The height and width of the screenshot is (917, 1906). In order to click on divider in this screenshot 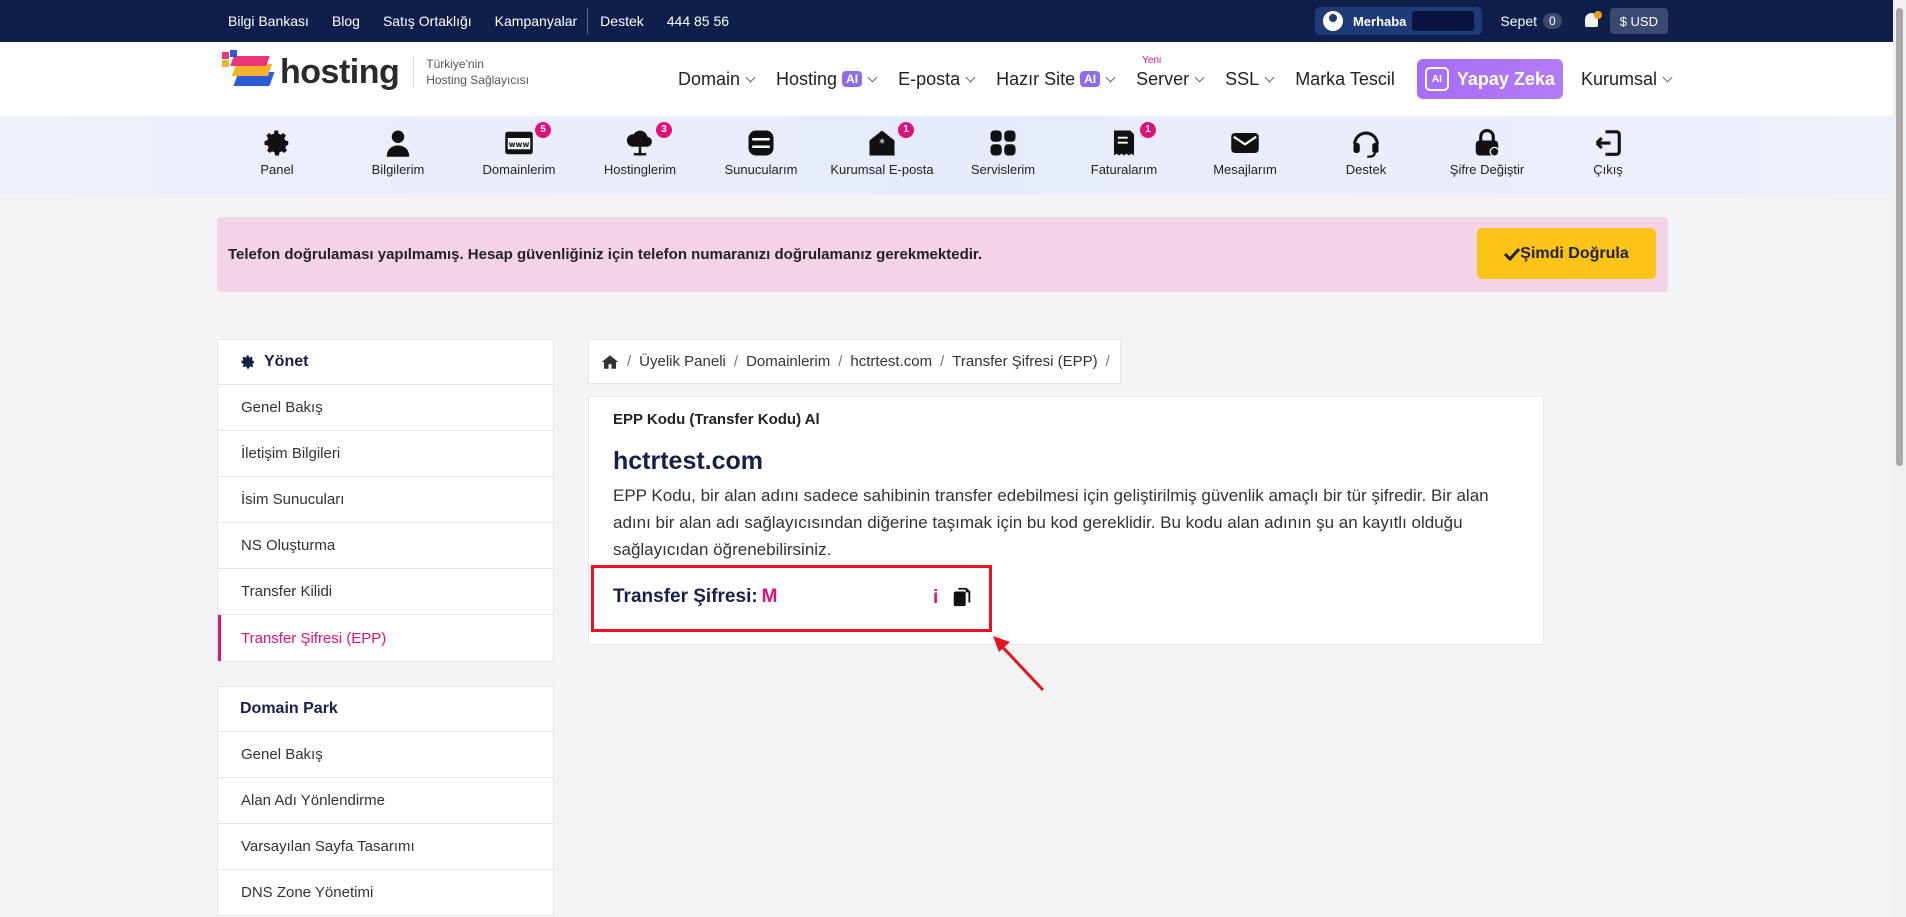, I will do `click(588, 21)`.